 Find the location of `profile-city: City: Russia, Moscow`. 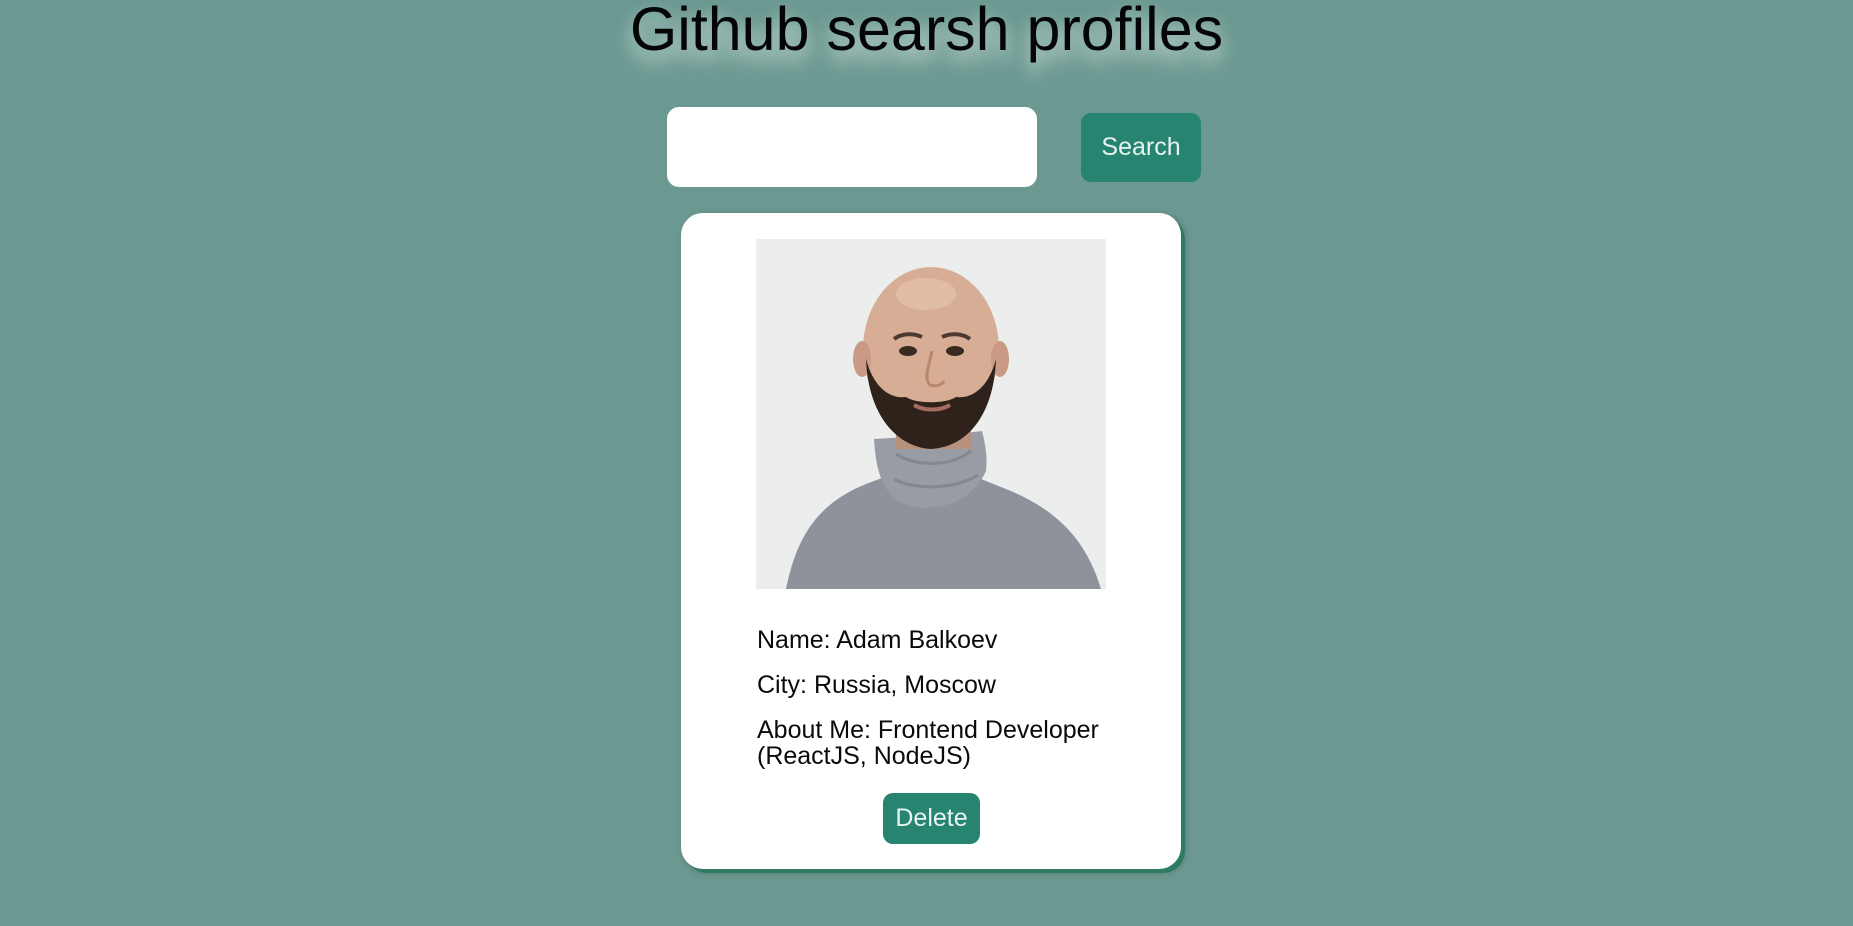

profile-city: City: Russia, Moscow is located at coordinates (876, 685).